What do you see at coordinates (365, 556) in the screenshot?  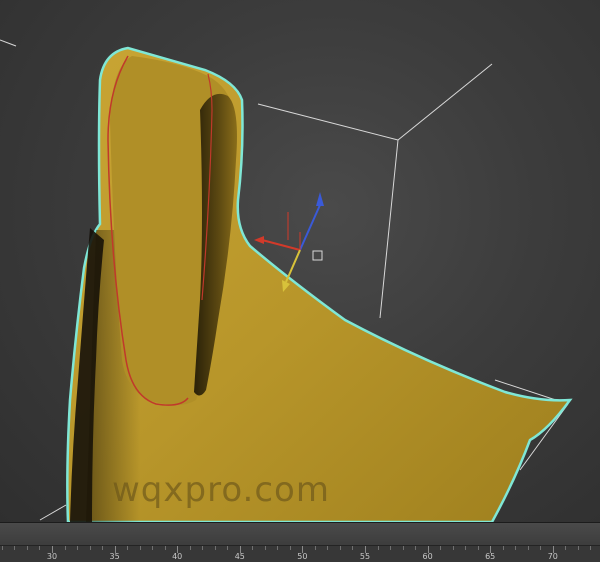 I see `ruler-frame-label: 55` at bounding box center [365, 556].